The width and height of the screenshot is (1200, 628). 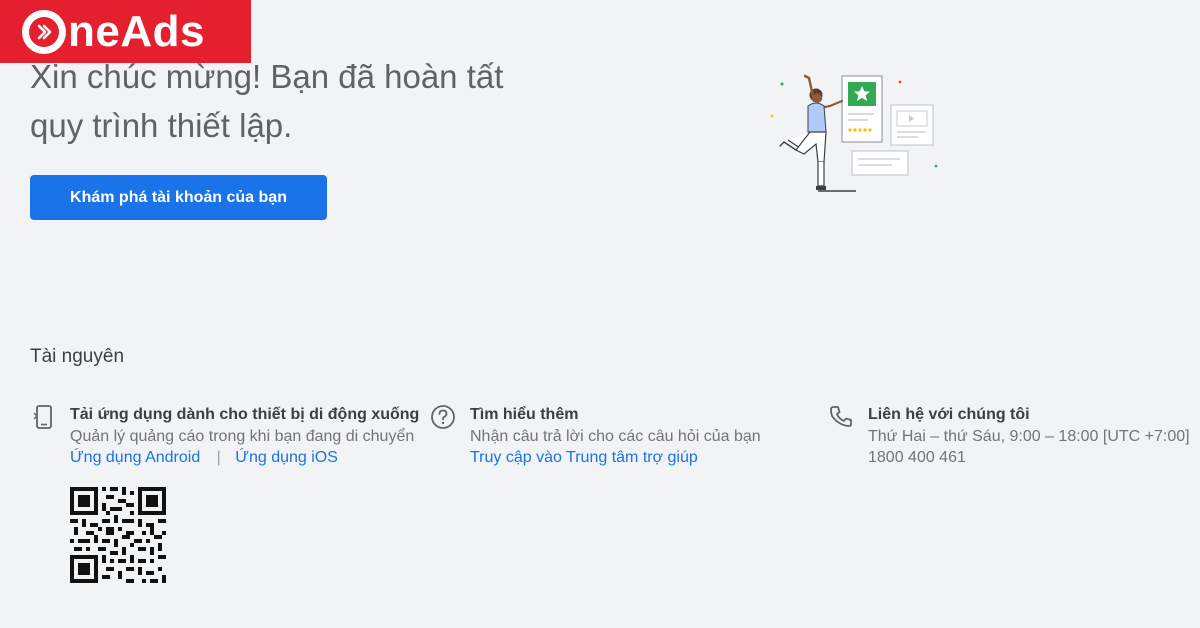 I want to click on celebration-illustration, so click(x=854, y=133).